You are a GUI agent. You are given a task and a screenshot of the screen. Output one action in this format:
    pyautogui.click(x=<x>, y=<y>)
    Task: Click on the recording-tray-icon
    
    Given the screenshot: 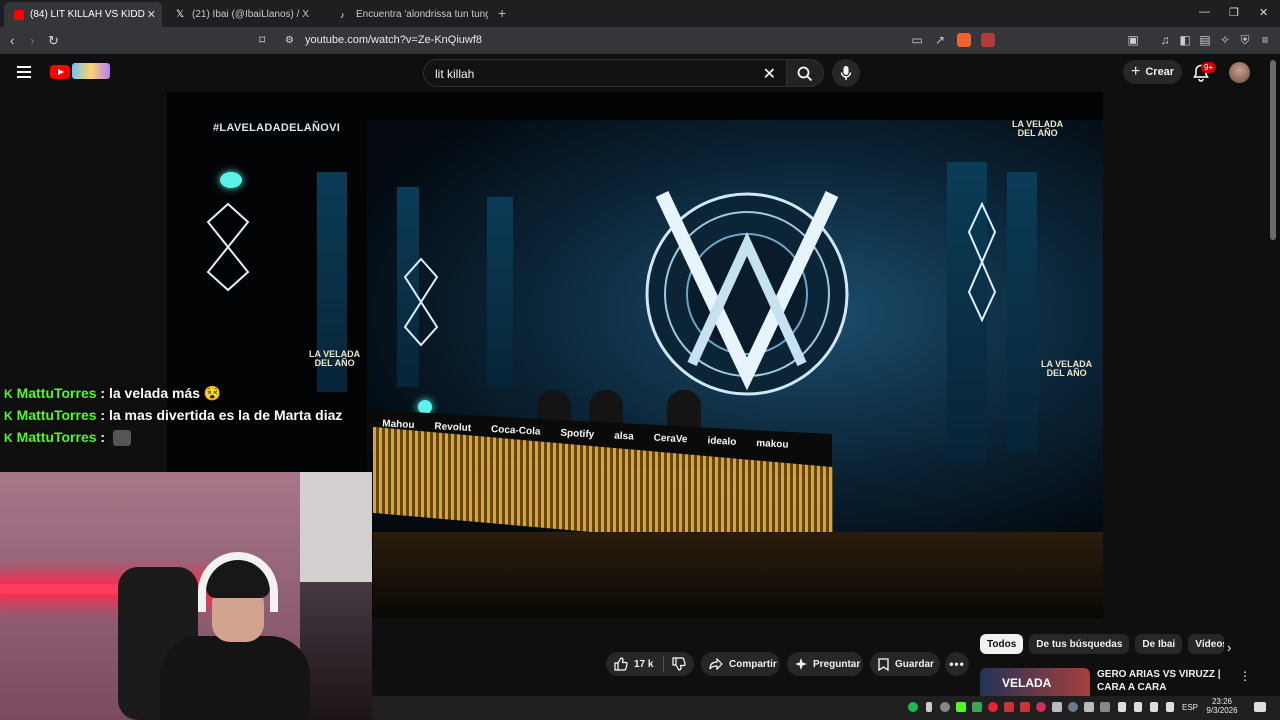 What is the action you would take?
    pyautogui.click(x=993, y=707)
    